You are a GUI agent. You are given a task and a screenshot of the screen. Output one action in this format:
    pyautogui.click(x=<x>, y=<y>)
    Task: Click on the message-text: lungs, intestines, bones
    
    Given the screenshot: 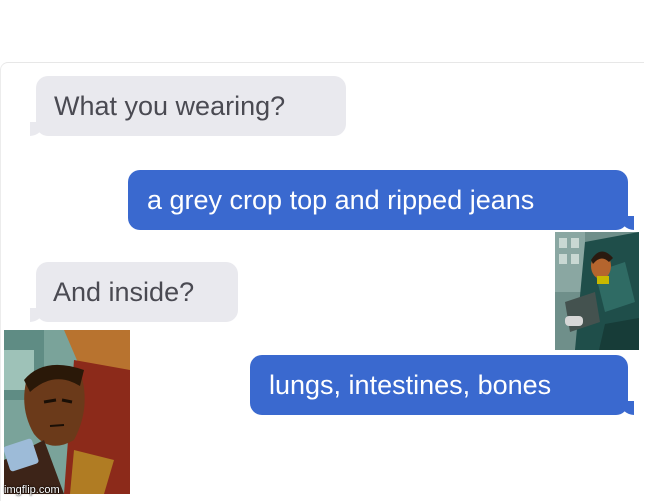 What is the action you would take?
    pyautogui.click(x=410, y=385)
    